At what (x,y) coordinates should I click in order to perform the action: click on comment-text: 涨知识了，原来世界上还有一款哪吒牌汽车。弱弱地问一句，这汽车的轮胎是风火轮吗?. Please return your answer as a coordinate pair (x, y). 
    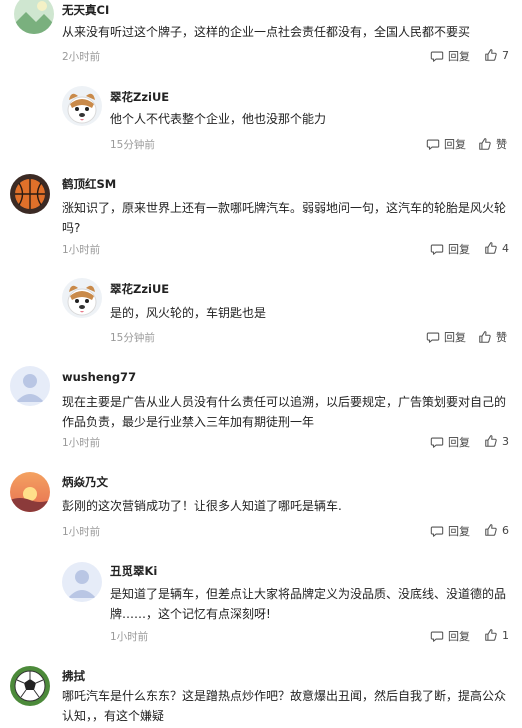
    Looking at the image, I should click on (284, 218).